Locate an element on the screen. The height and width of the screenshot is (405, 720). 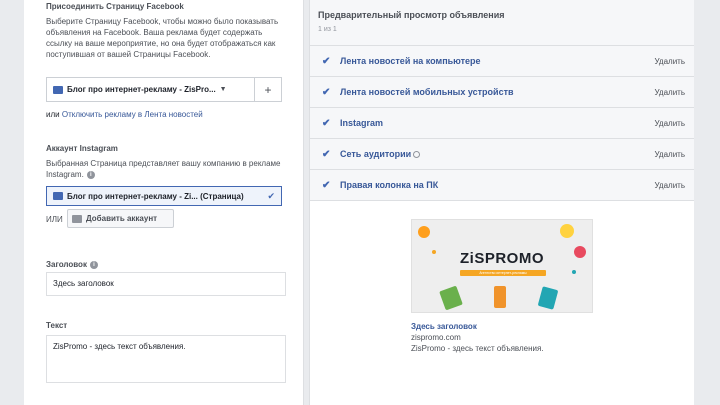
placement-label: Instagram is located at coordinates (497, 123).